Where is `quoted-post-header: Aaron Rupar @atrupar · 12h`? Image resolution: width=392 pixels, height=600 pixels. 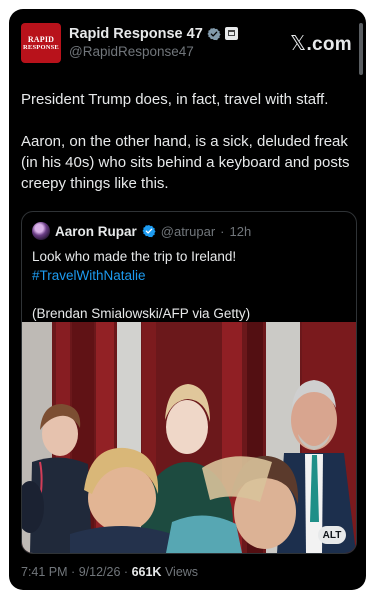
quoted-post-header: Aaron Rupar @atrupar · 12h is located at coordinates (141, 231).